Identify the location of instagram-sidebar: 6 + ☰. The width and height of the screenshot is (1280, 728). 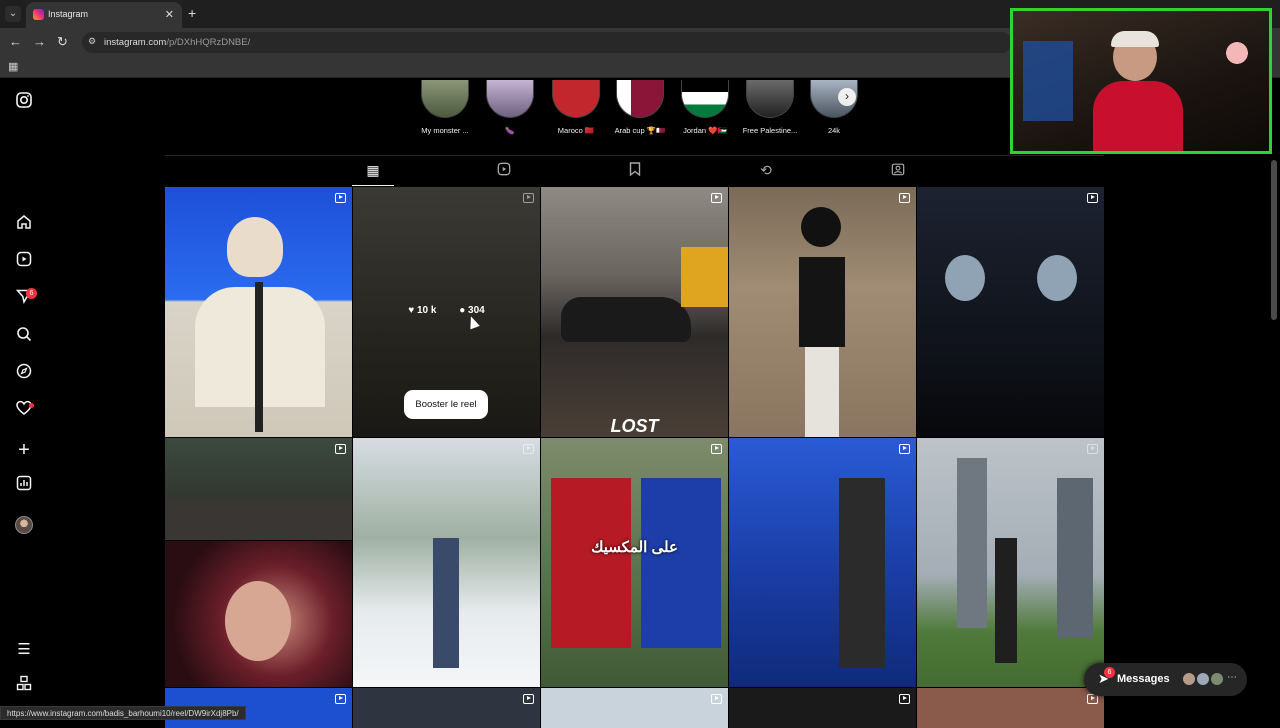
(24, 399).